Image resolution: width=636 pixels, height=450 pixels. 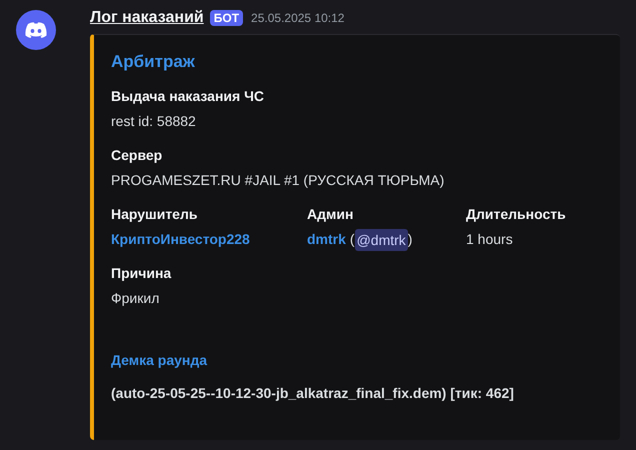 What do you see at coordinates (410, 239) in the screenshot?
I see `field-value: )` at bounding box center [410, 239].